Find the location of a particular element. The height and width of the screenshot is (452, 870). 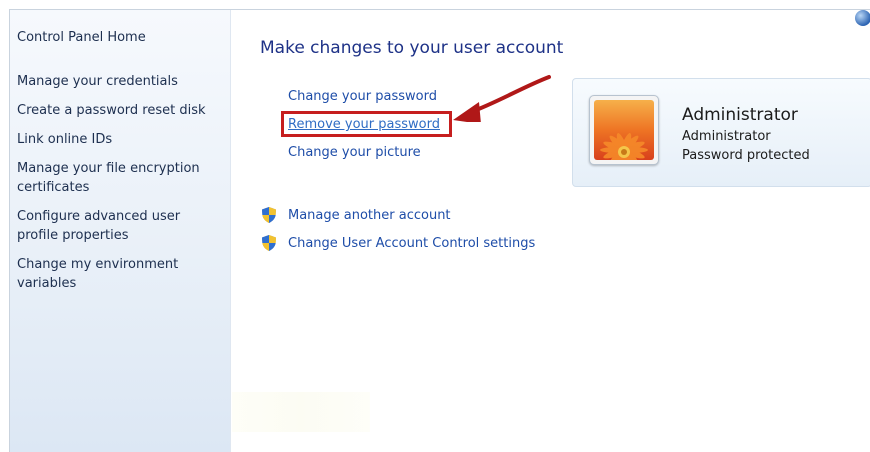

account-name: Administrator is located at coordinates (740, 115).